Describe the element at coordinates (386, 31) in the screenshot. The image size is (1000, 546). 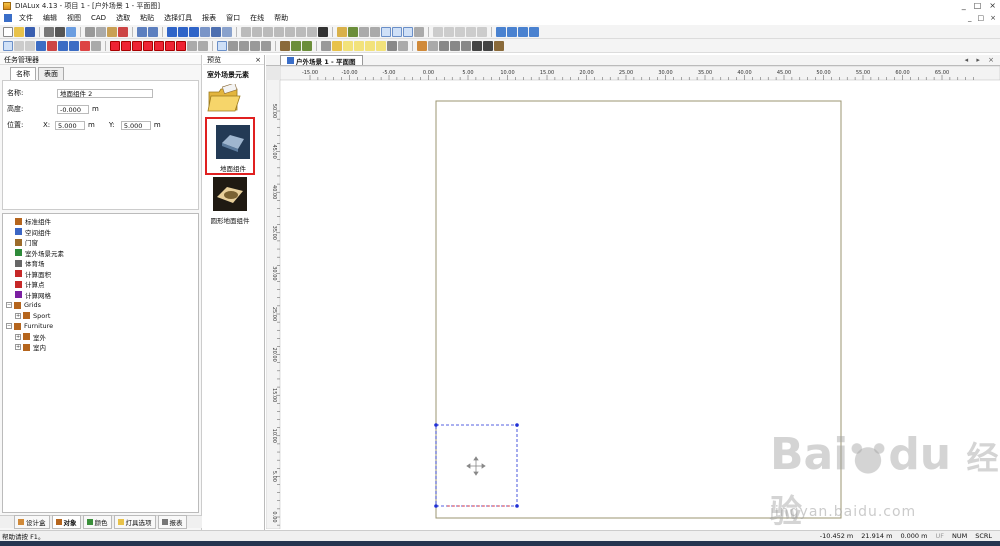
I see `view-2d-icon` at that location.